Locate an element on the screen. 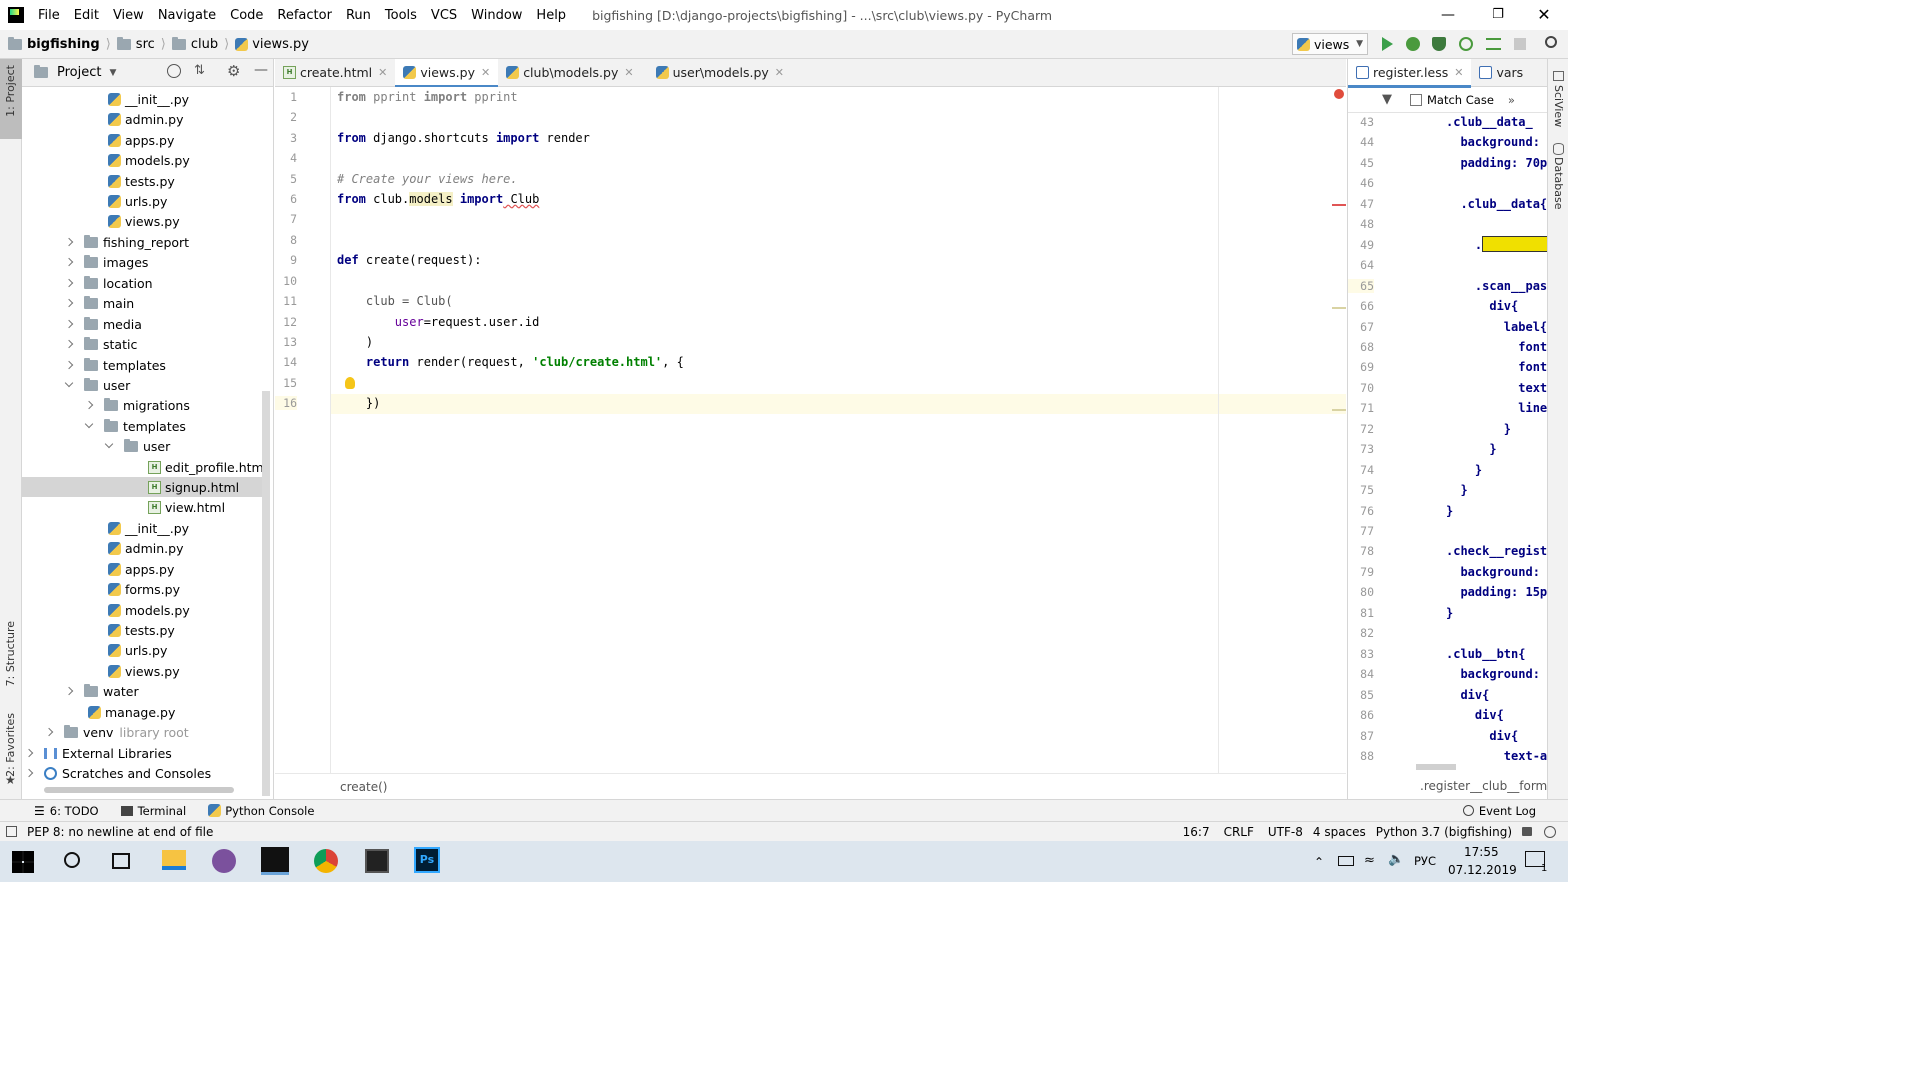  list-item: static is located at coordinates (100, 344).